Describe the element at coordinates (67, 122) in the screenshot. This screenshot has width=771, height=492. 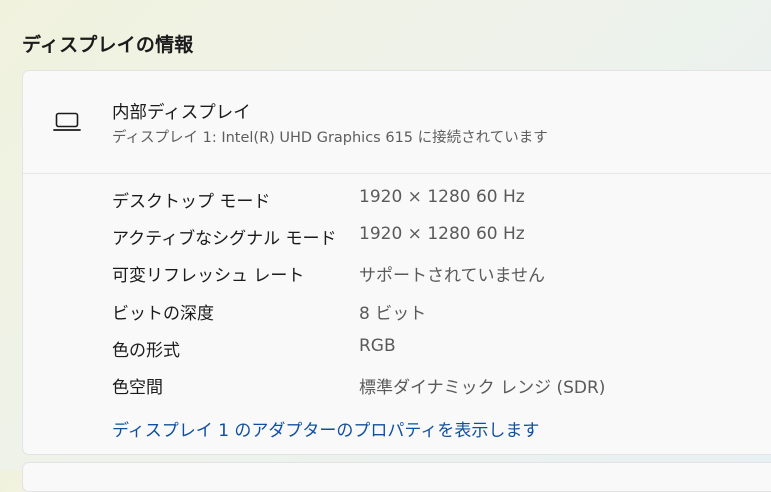
I see `laptop-icon` at that location.